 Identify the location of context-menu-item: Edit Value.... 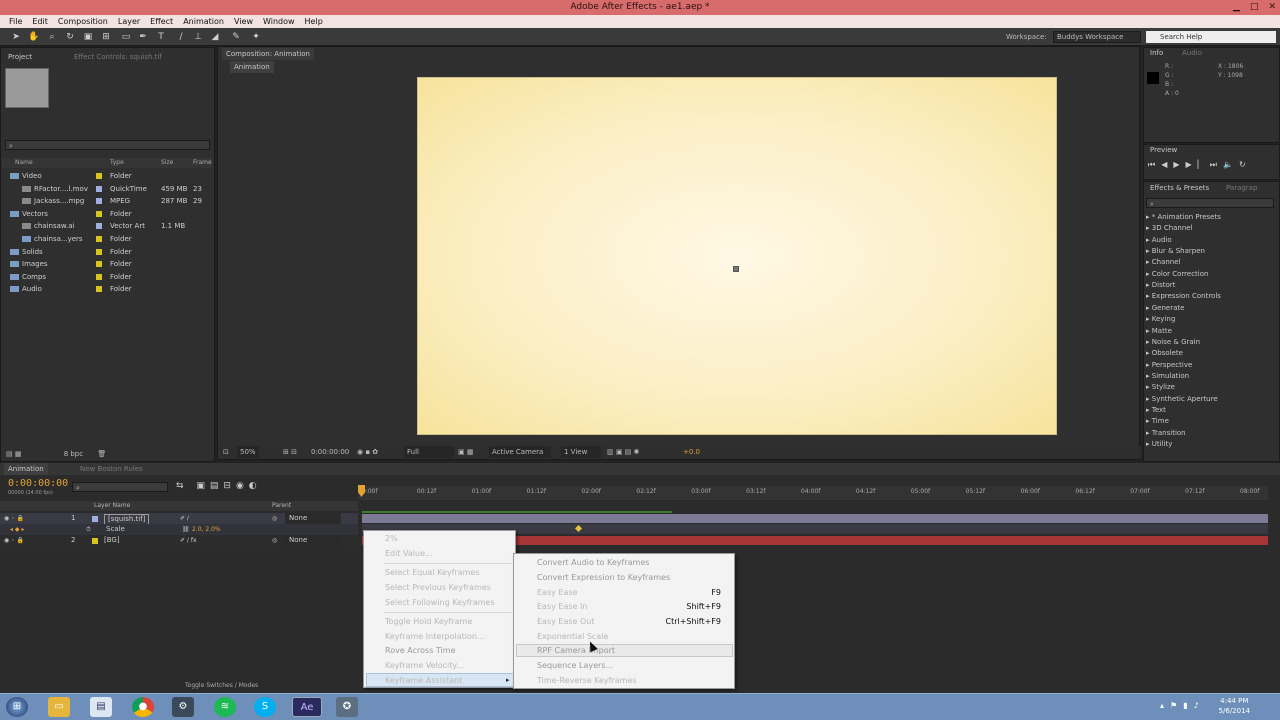
(409, 553).